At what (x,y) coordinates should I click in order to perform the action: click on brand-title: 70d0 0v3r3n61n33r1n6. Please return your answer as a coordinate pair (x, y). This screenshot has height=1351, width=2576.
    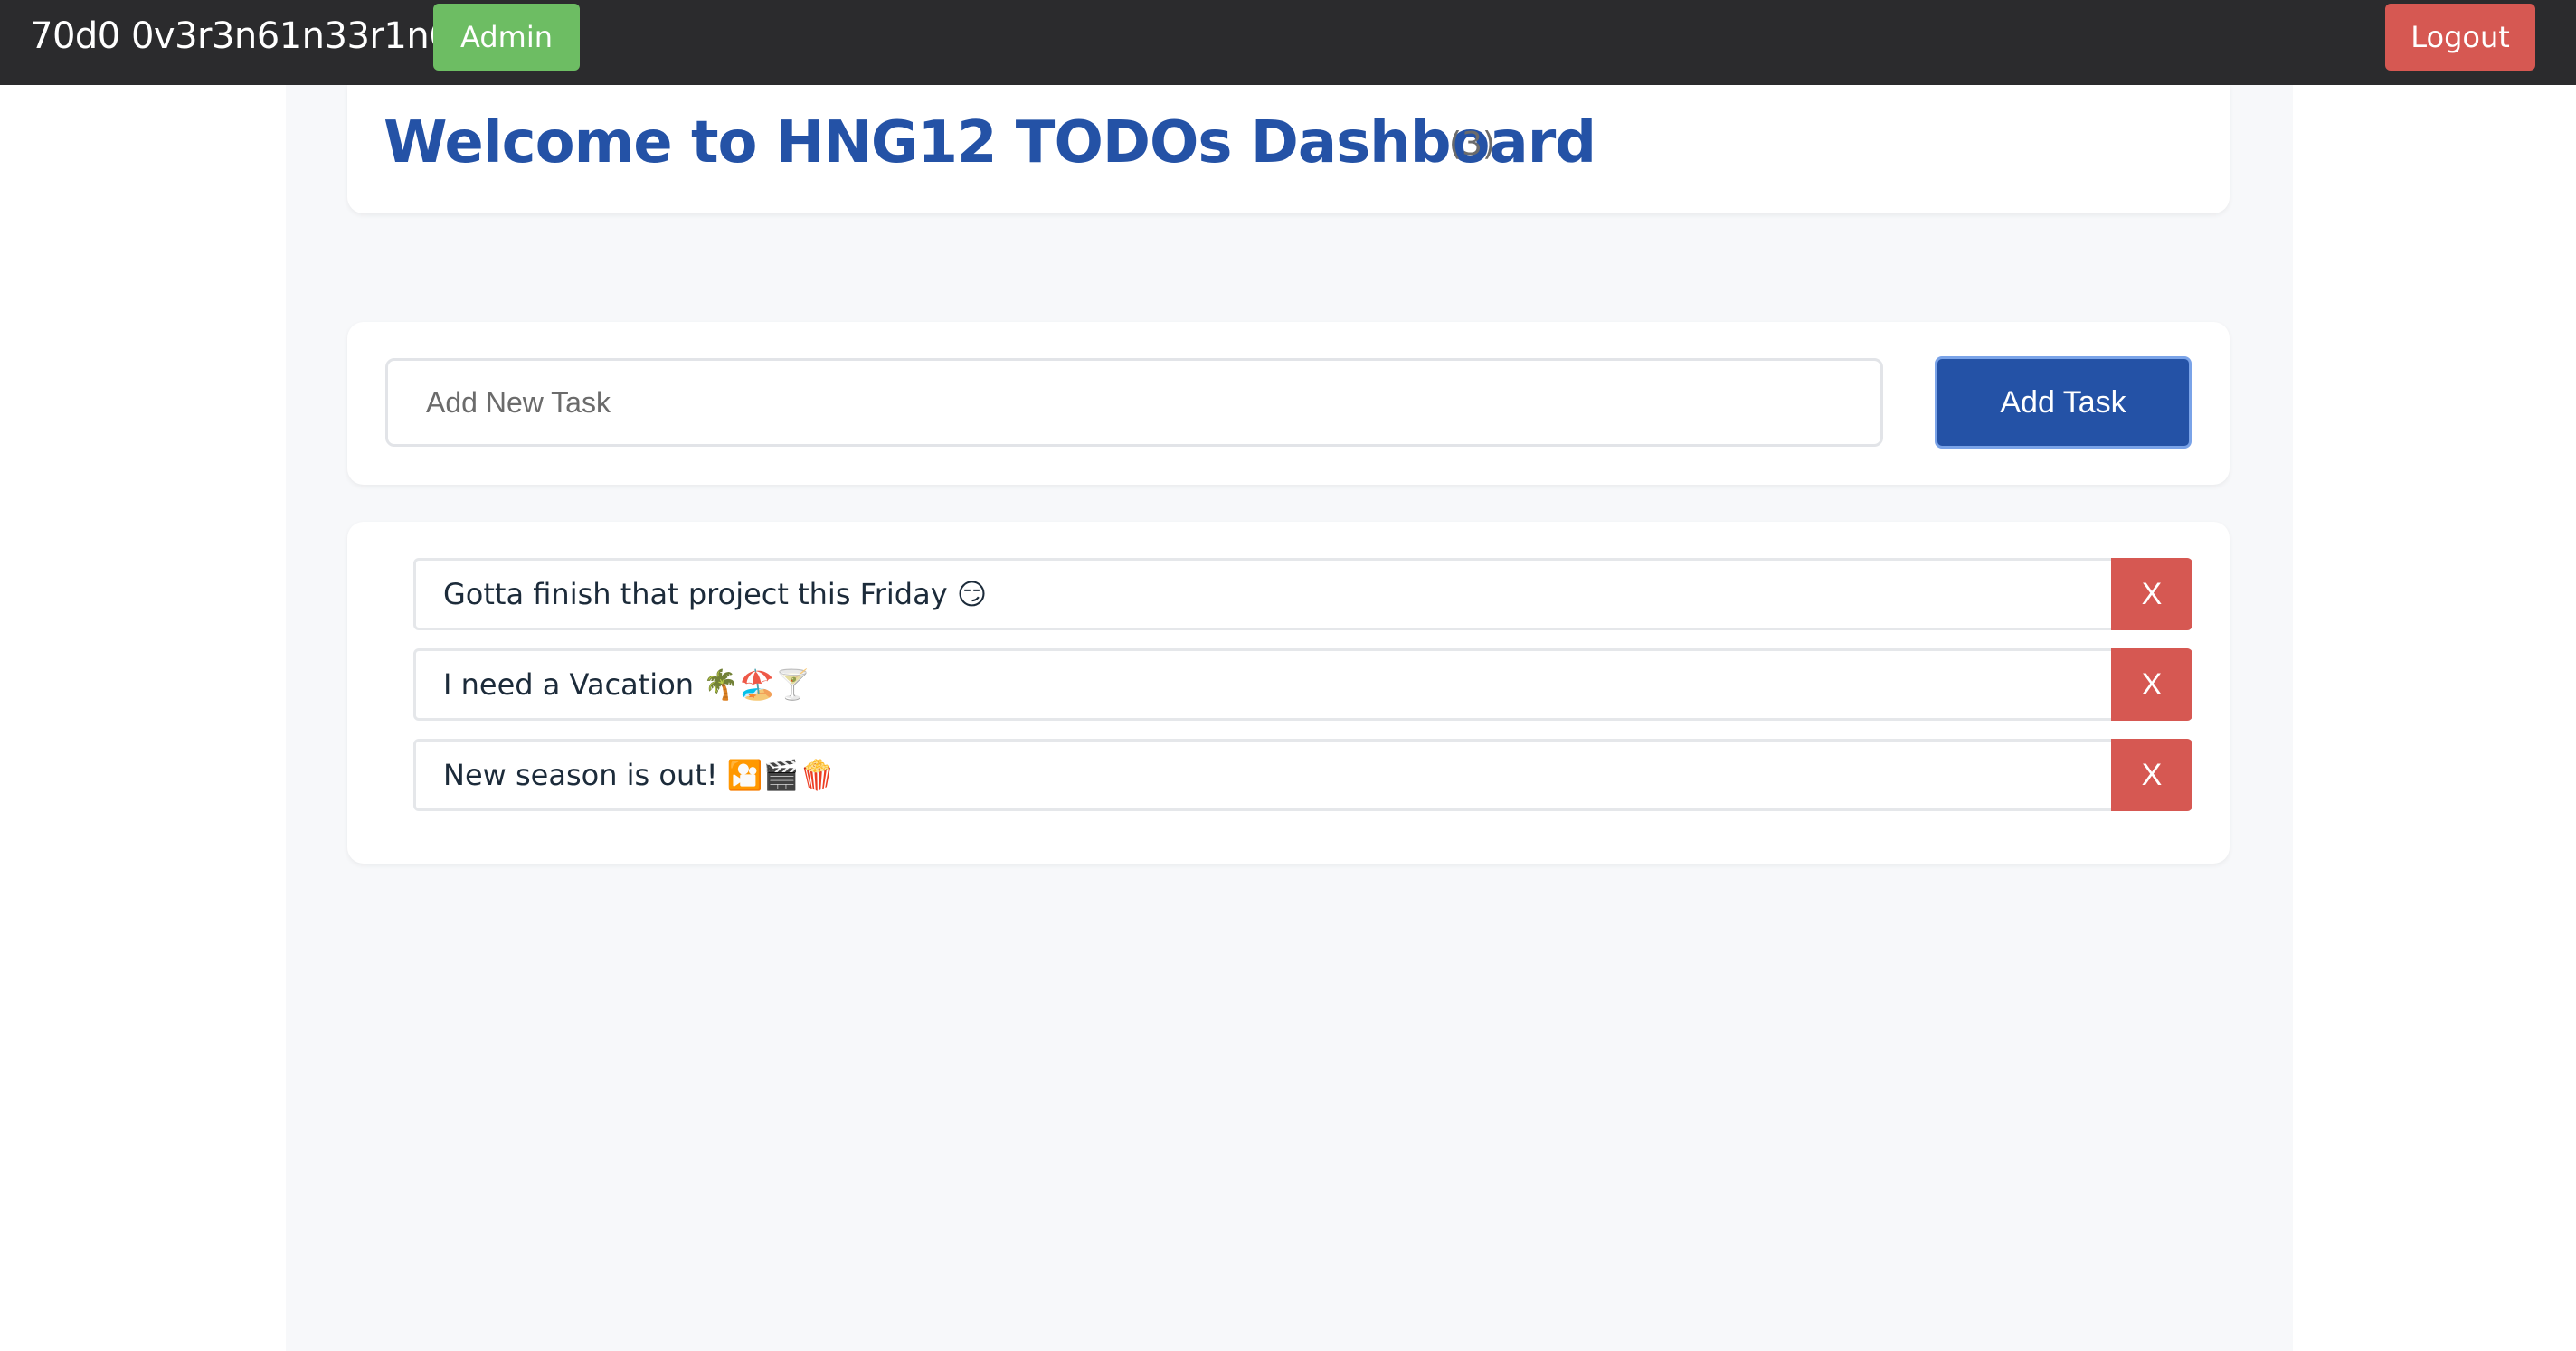
    Looking at the image, I should click on (241, 36).